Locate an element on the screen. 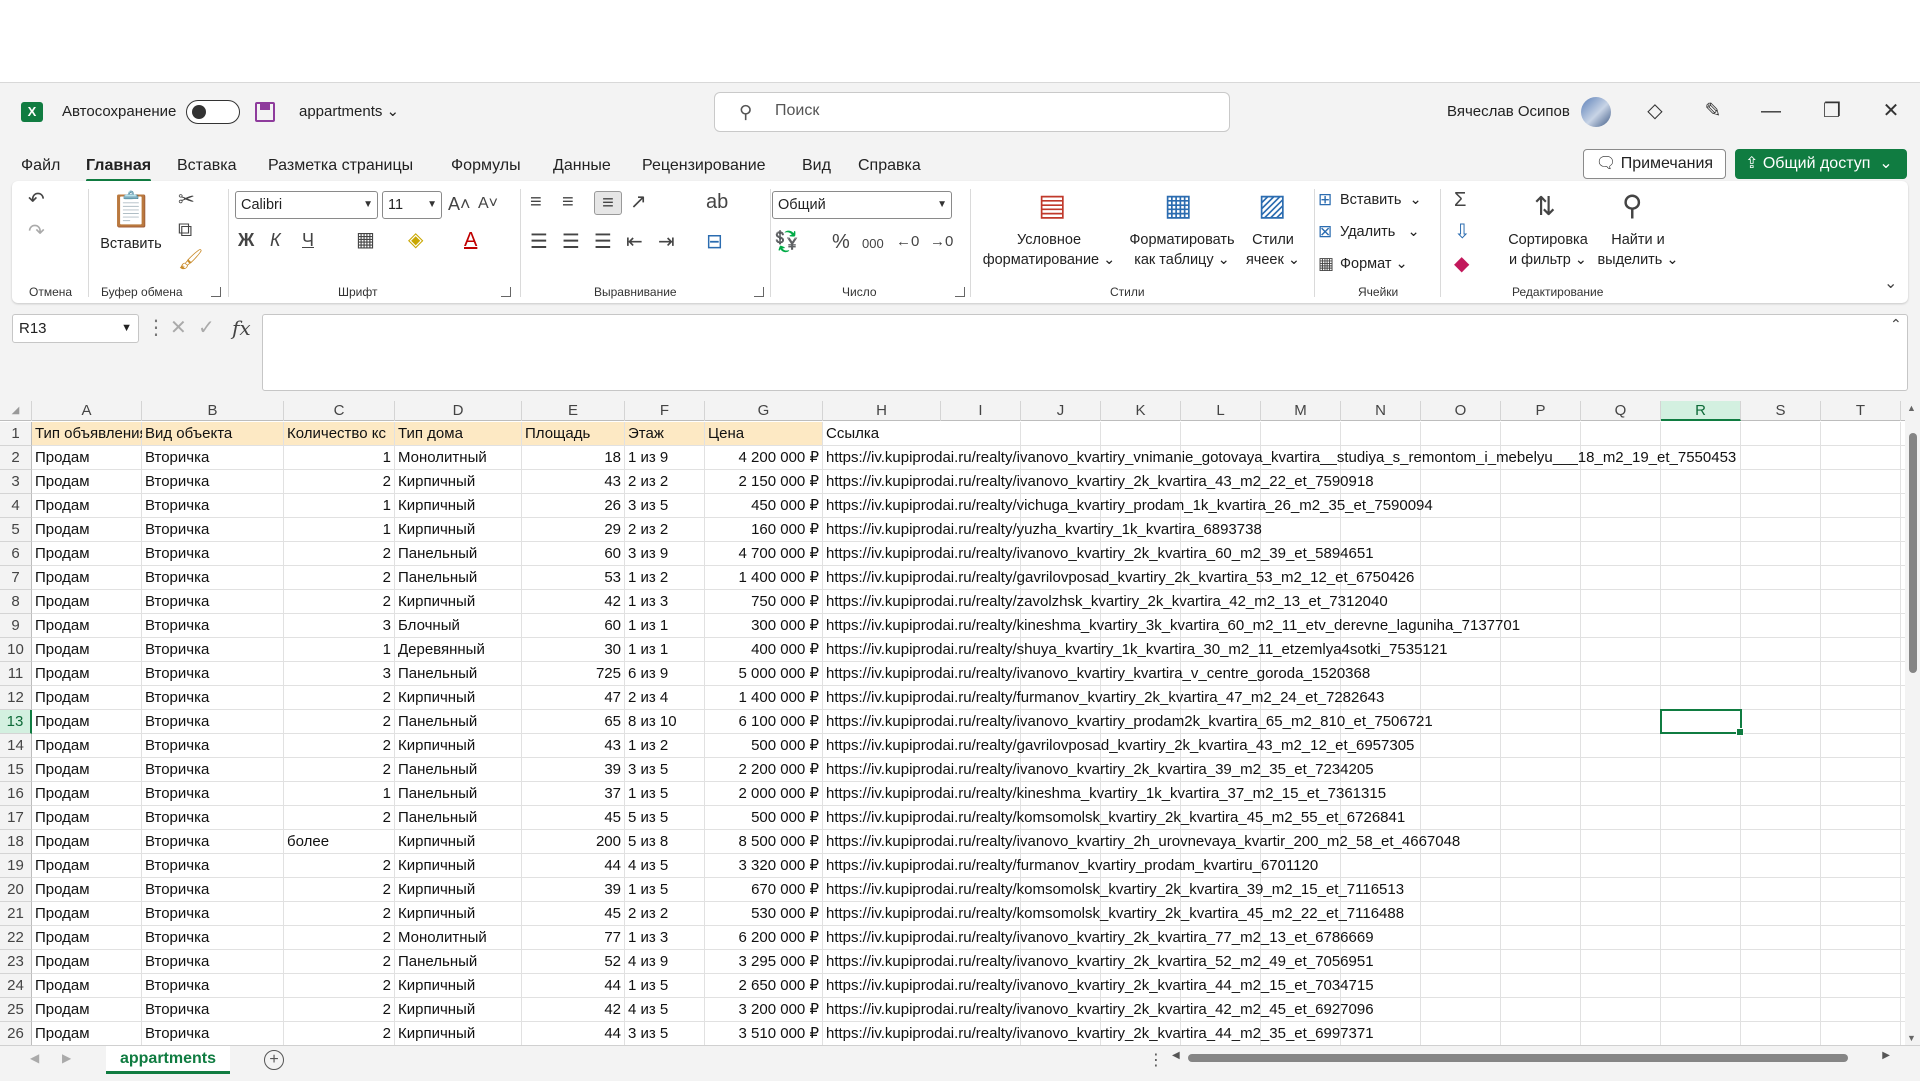  column-header-Q: Q is located at coordinates (1621, 411).